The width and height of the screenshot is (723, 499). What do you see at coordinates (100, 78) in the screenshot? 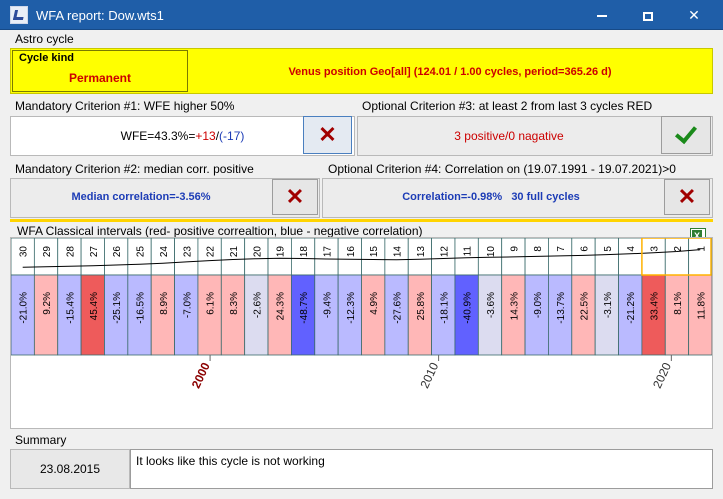
I see `cycle-kind-value: Permanent` at bounding box center [100, 78].